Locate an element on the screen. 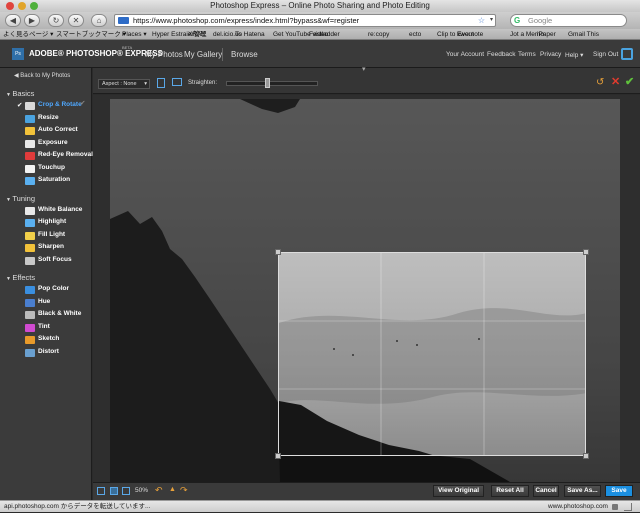  tool-tint: Tint is located at coordinates (44, 326).